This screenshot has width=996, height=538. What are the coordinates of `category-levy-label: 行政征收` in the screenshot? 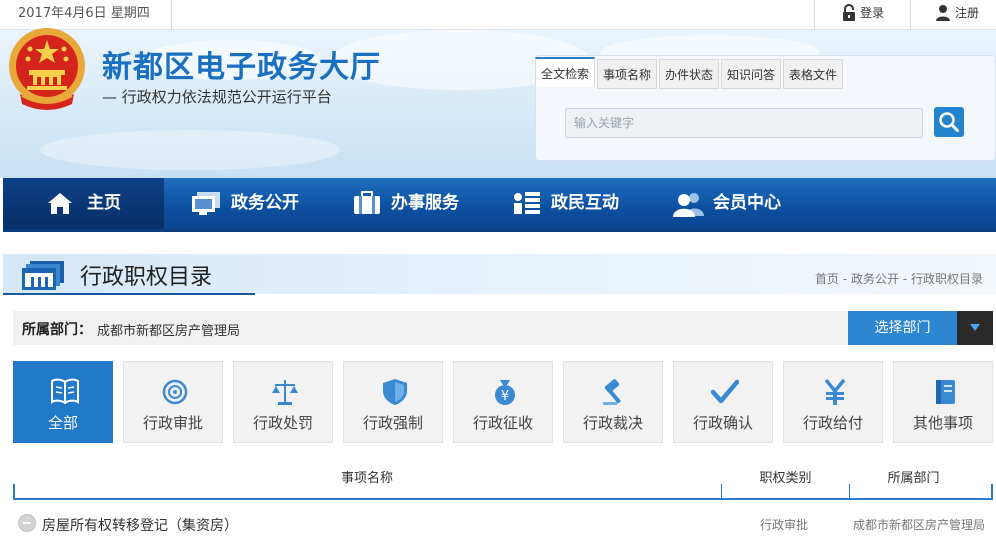 It's located at (502, 423).